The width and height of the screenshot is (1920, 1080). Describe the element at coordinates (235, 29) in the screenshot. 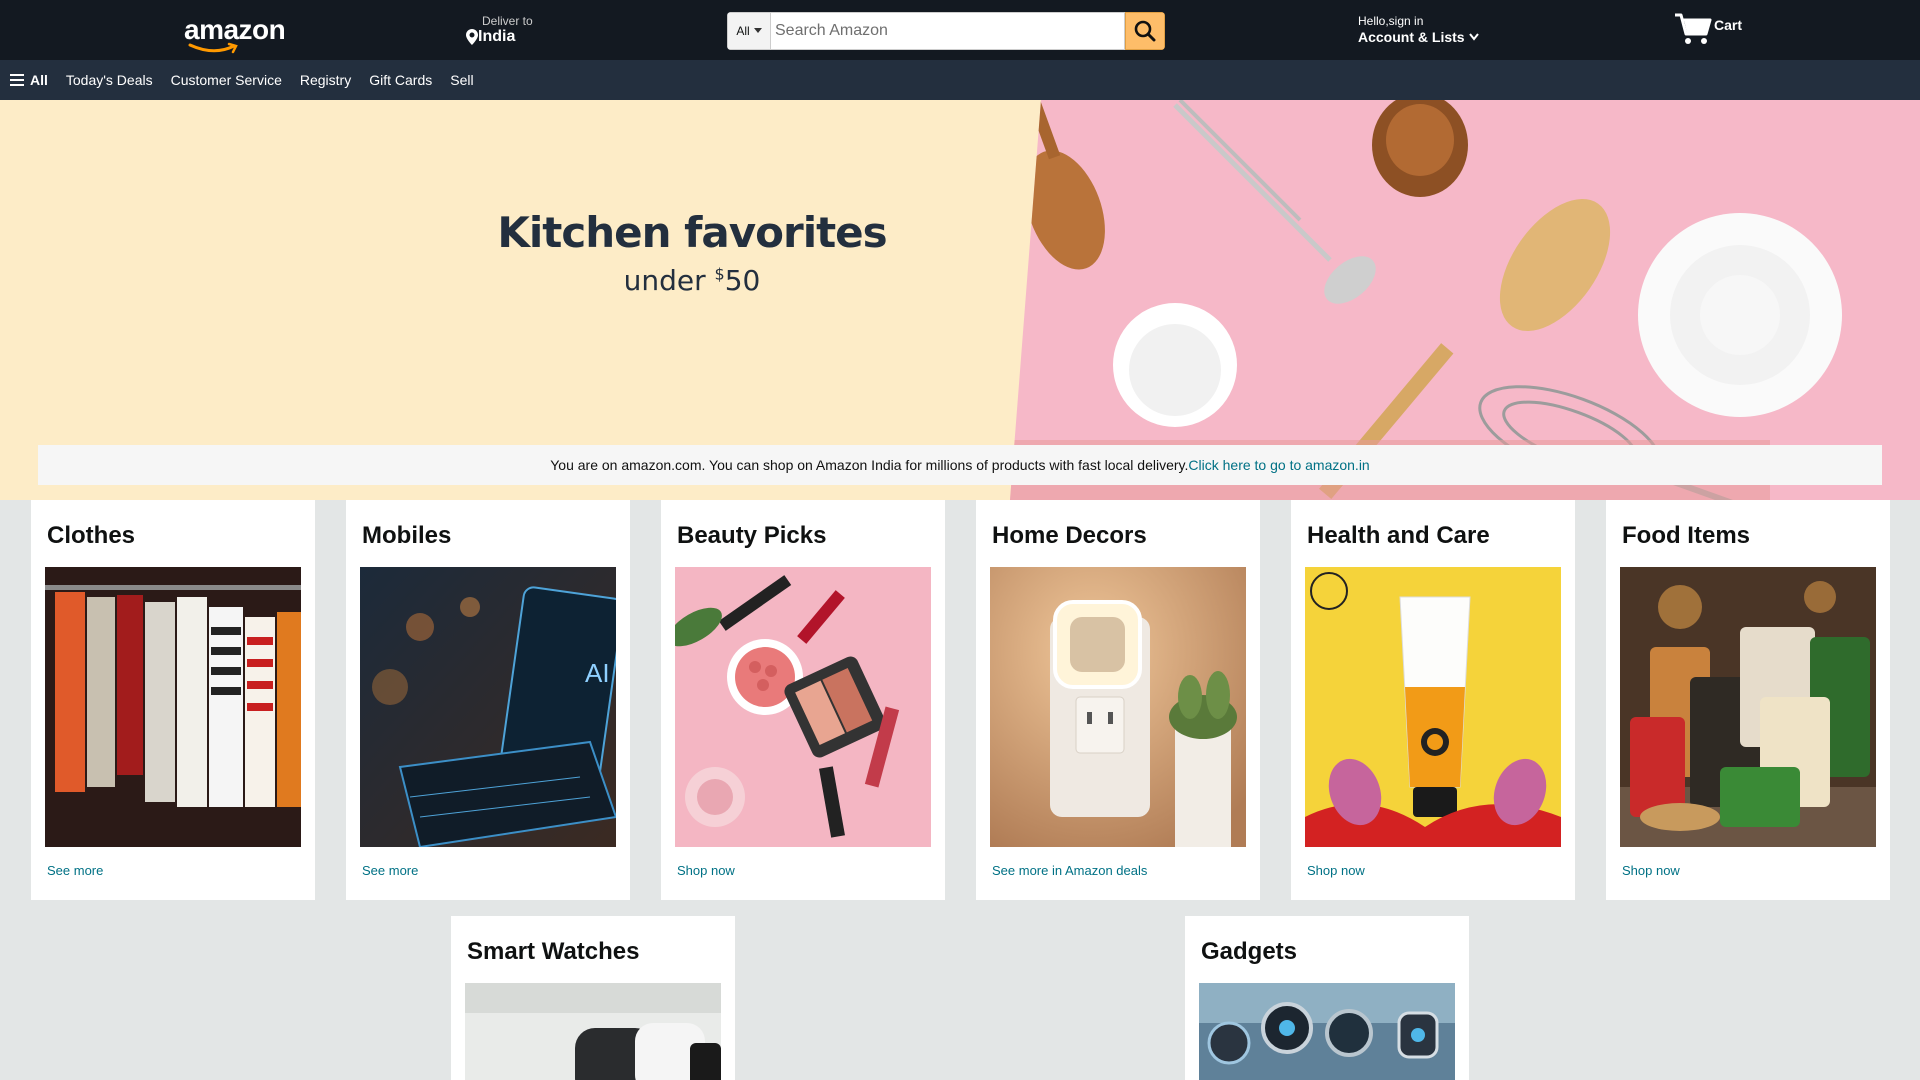

I see `logo-text: amazon` at that location.